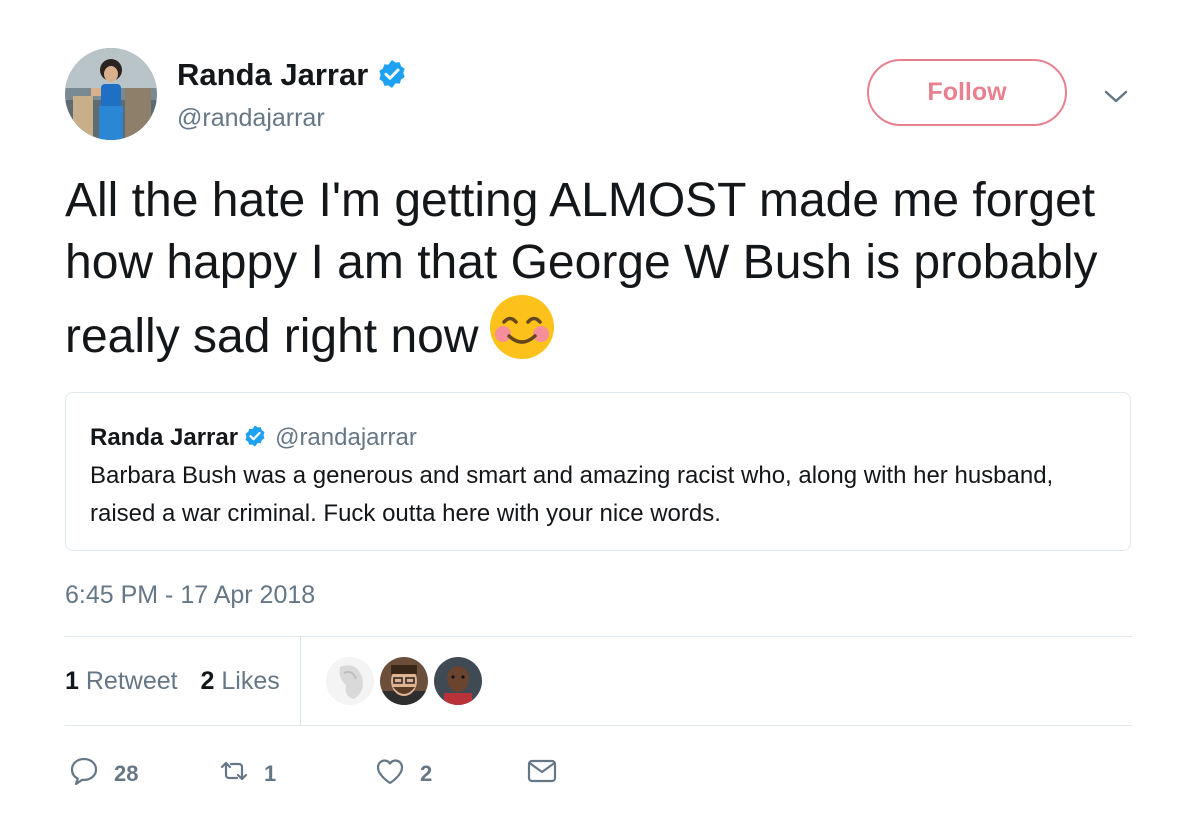 The height and width of the screenshot is (834, 1200). I want to click on engagement-stats: 1 Retweet 2 Likes, so click(172, 681).